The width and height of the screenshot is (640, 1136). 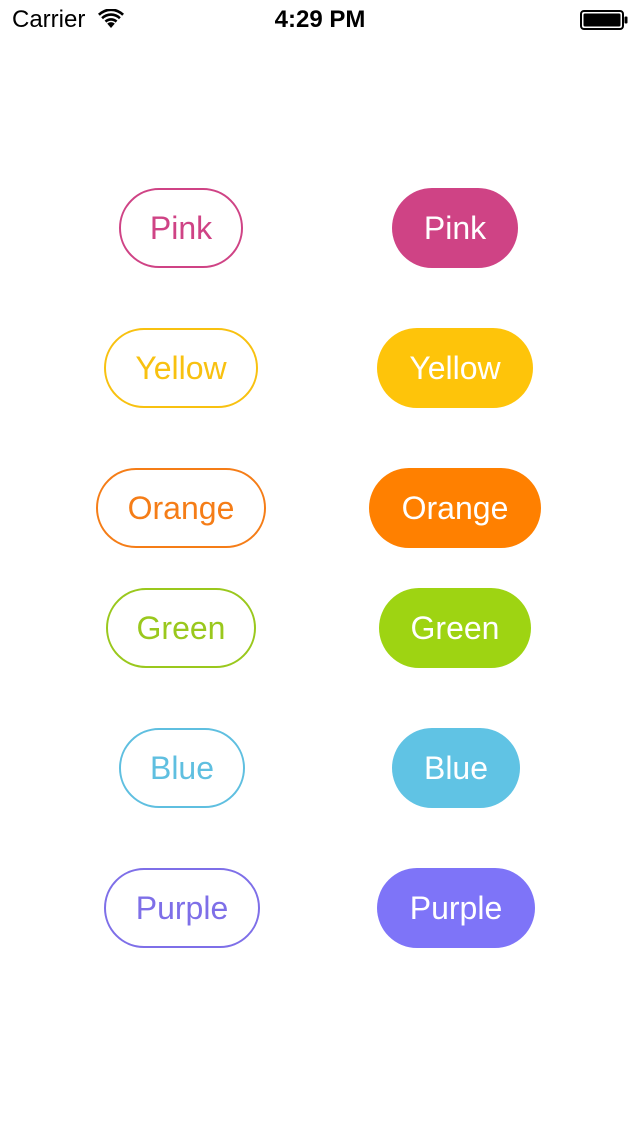 I want to click on status-time: 4:29 PM, so click(x=320, y=19).